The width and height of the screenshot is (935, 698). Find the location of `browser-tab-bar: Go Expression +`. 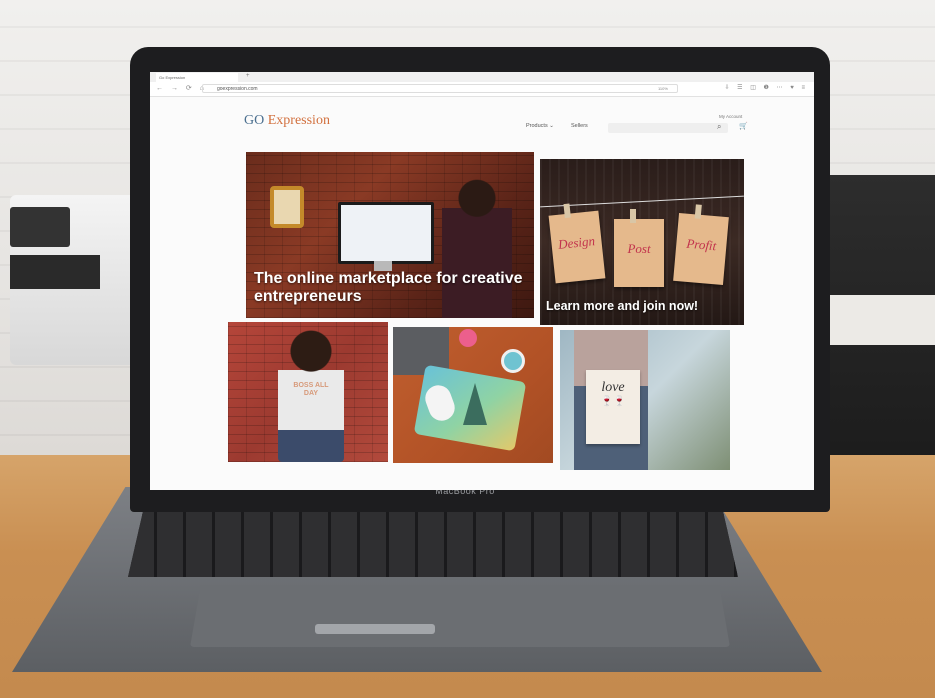

browser-tab-bar: Go Expression + is located at coordinates (482, 77).